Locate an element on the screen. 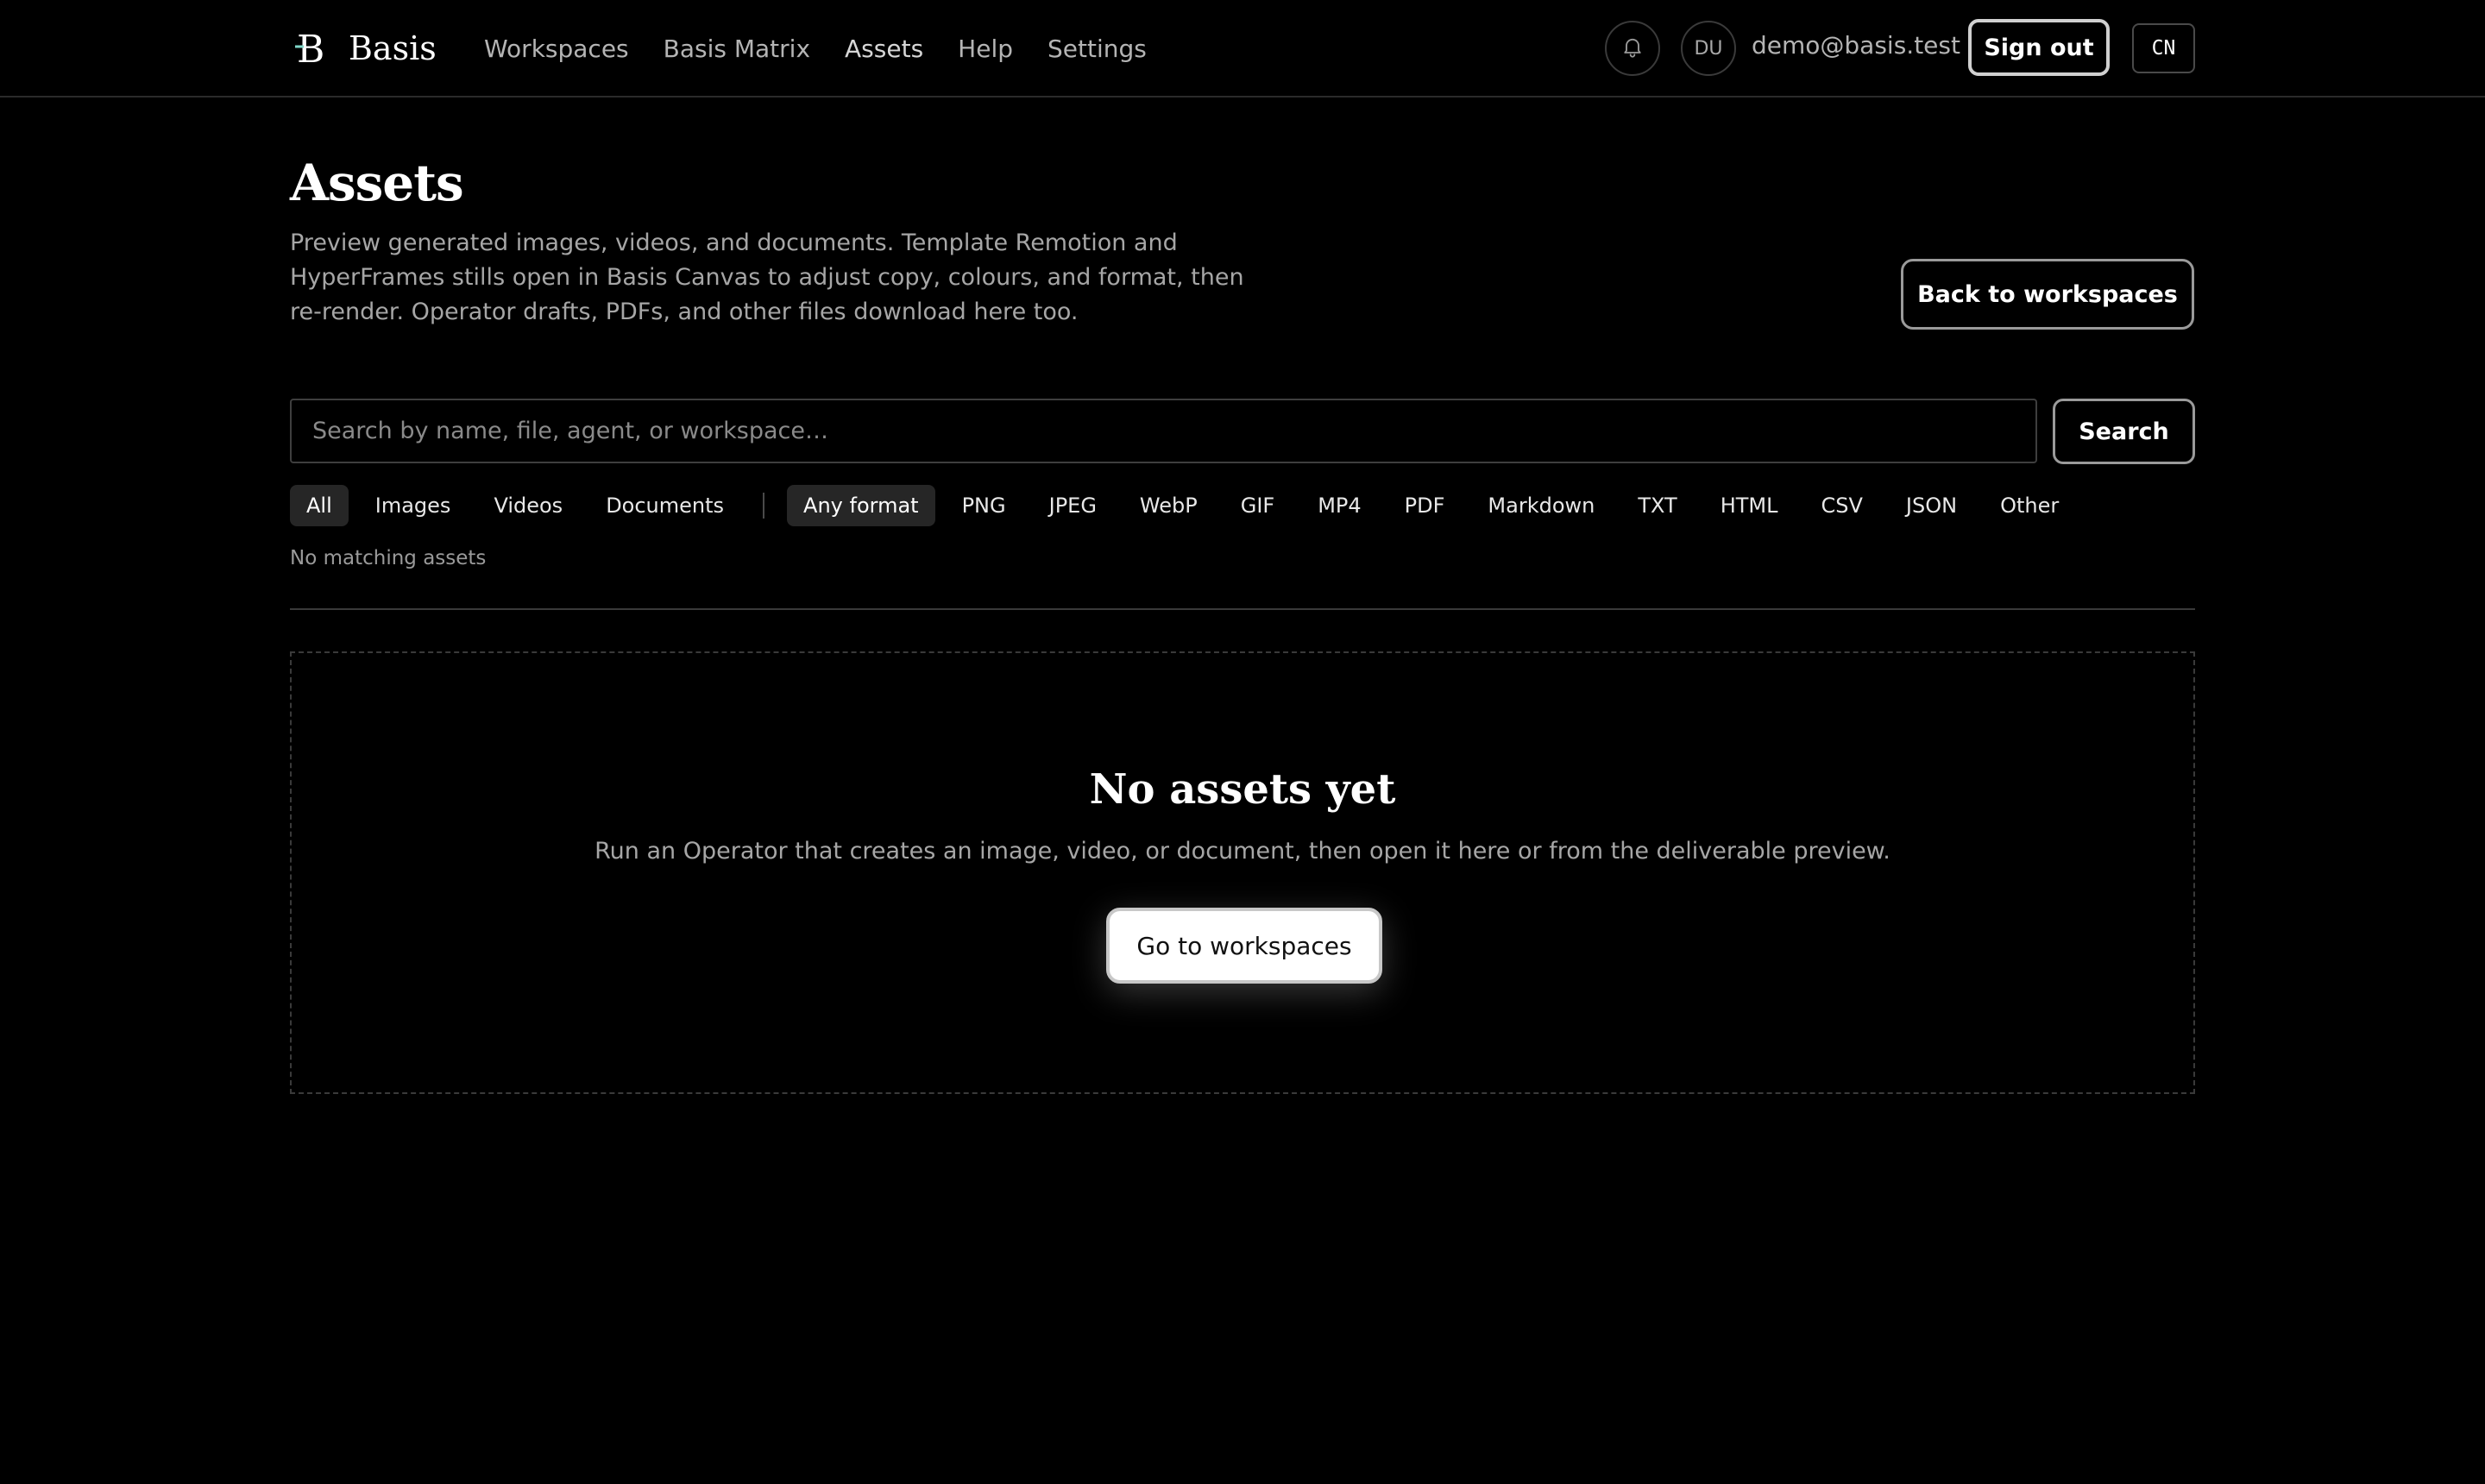  filter-chip-videos: Videos is located at coordinates (528, 506).